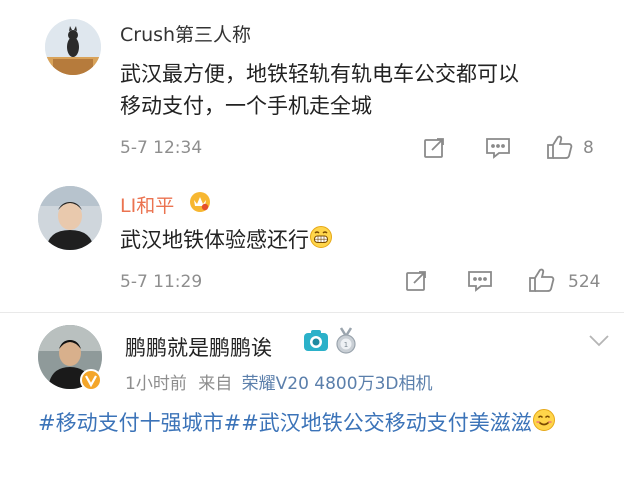 This screenshot has width=624, height=493. What do you see at coordinates (321, 241) in the screenshot?
I see `grin-emoji-icon` at bounding box center [321, 241].